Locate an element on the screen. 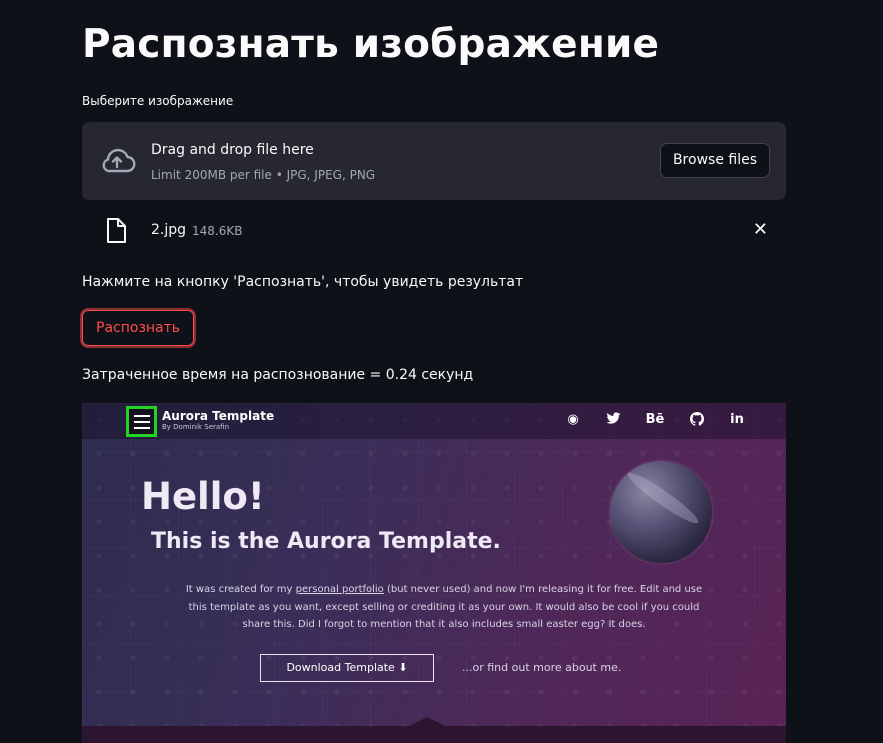  preview-find-more: ...or find out more about me. is located at coordinates (542, 667).